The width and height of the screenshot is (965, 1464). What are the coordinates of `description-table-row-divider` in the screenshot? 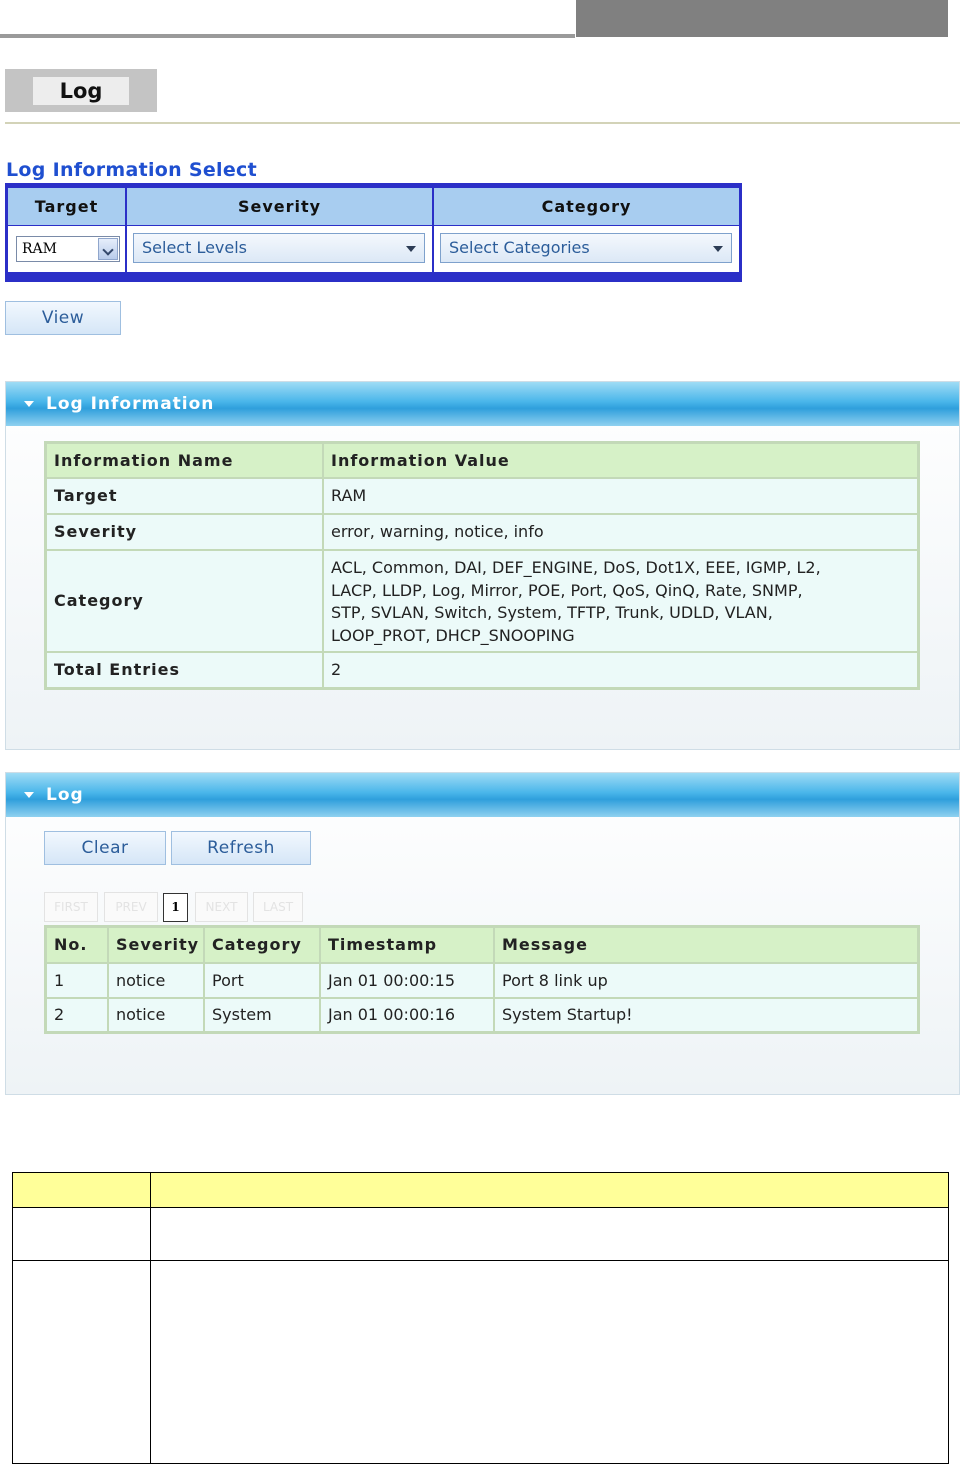 It's located at (480, 1260).